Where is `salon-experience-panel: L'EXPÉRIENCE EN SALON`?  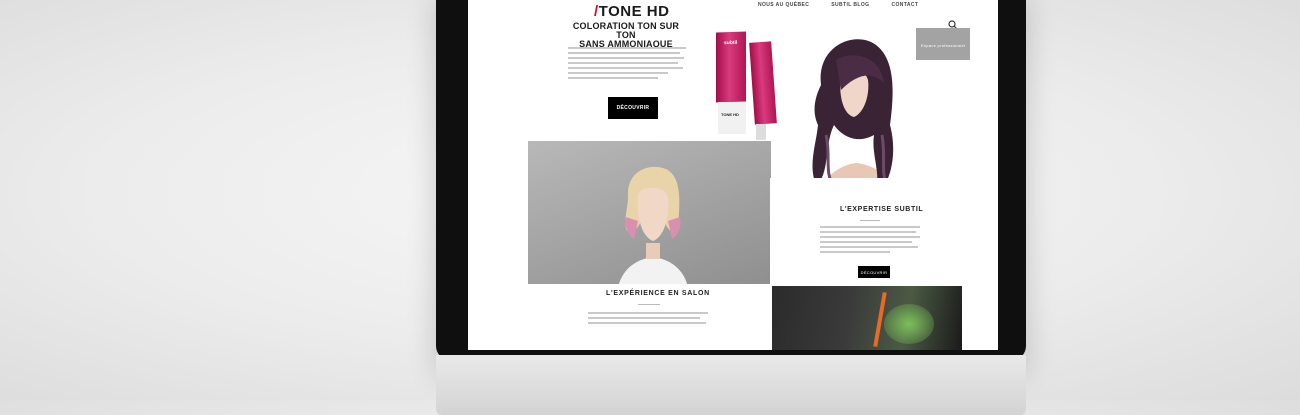
salon-experience-panel: L'EXPÉRIENCE EN SALON is located at coordinates (650, 317).